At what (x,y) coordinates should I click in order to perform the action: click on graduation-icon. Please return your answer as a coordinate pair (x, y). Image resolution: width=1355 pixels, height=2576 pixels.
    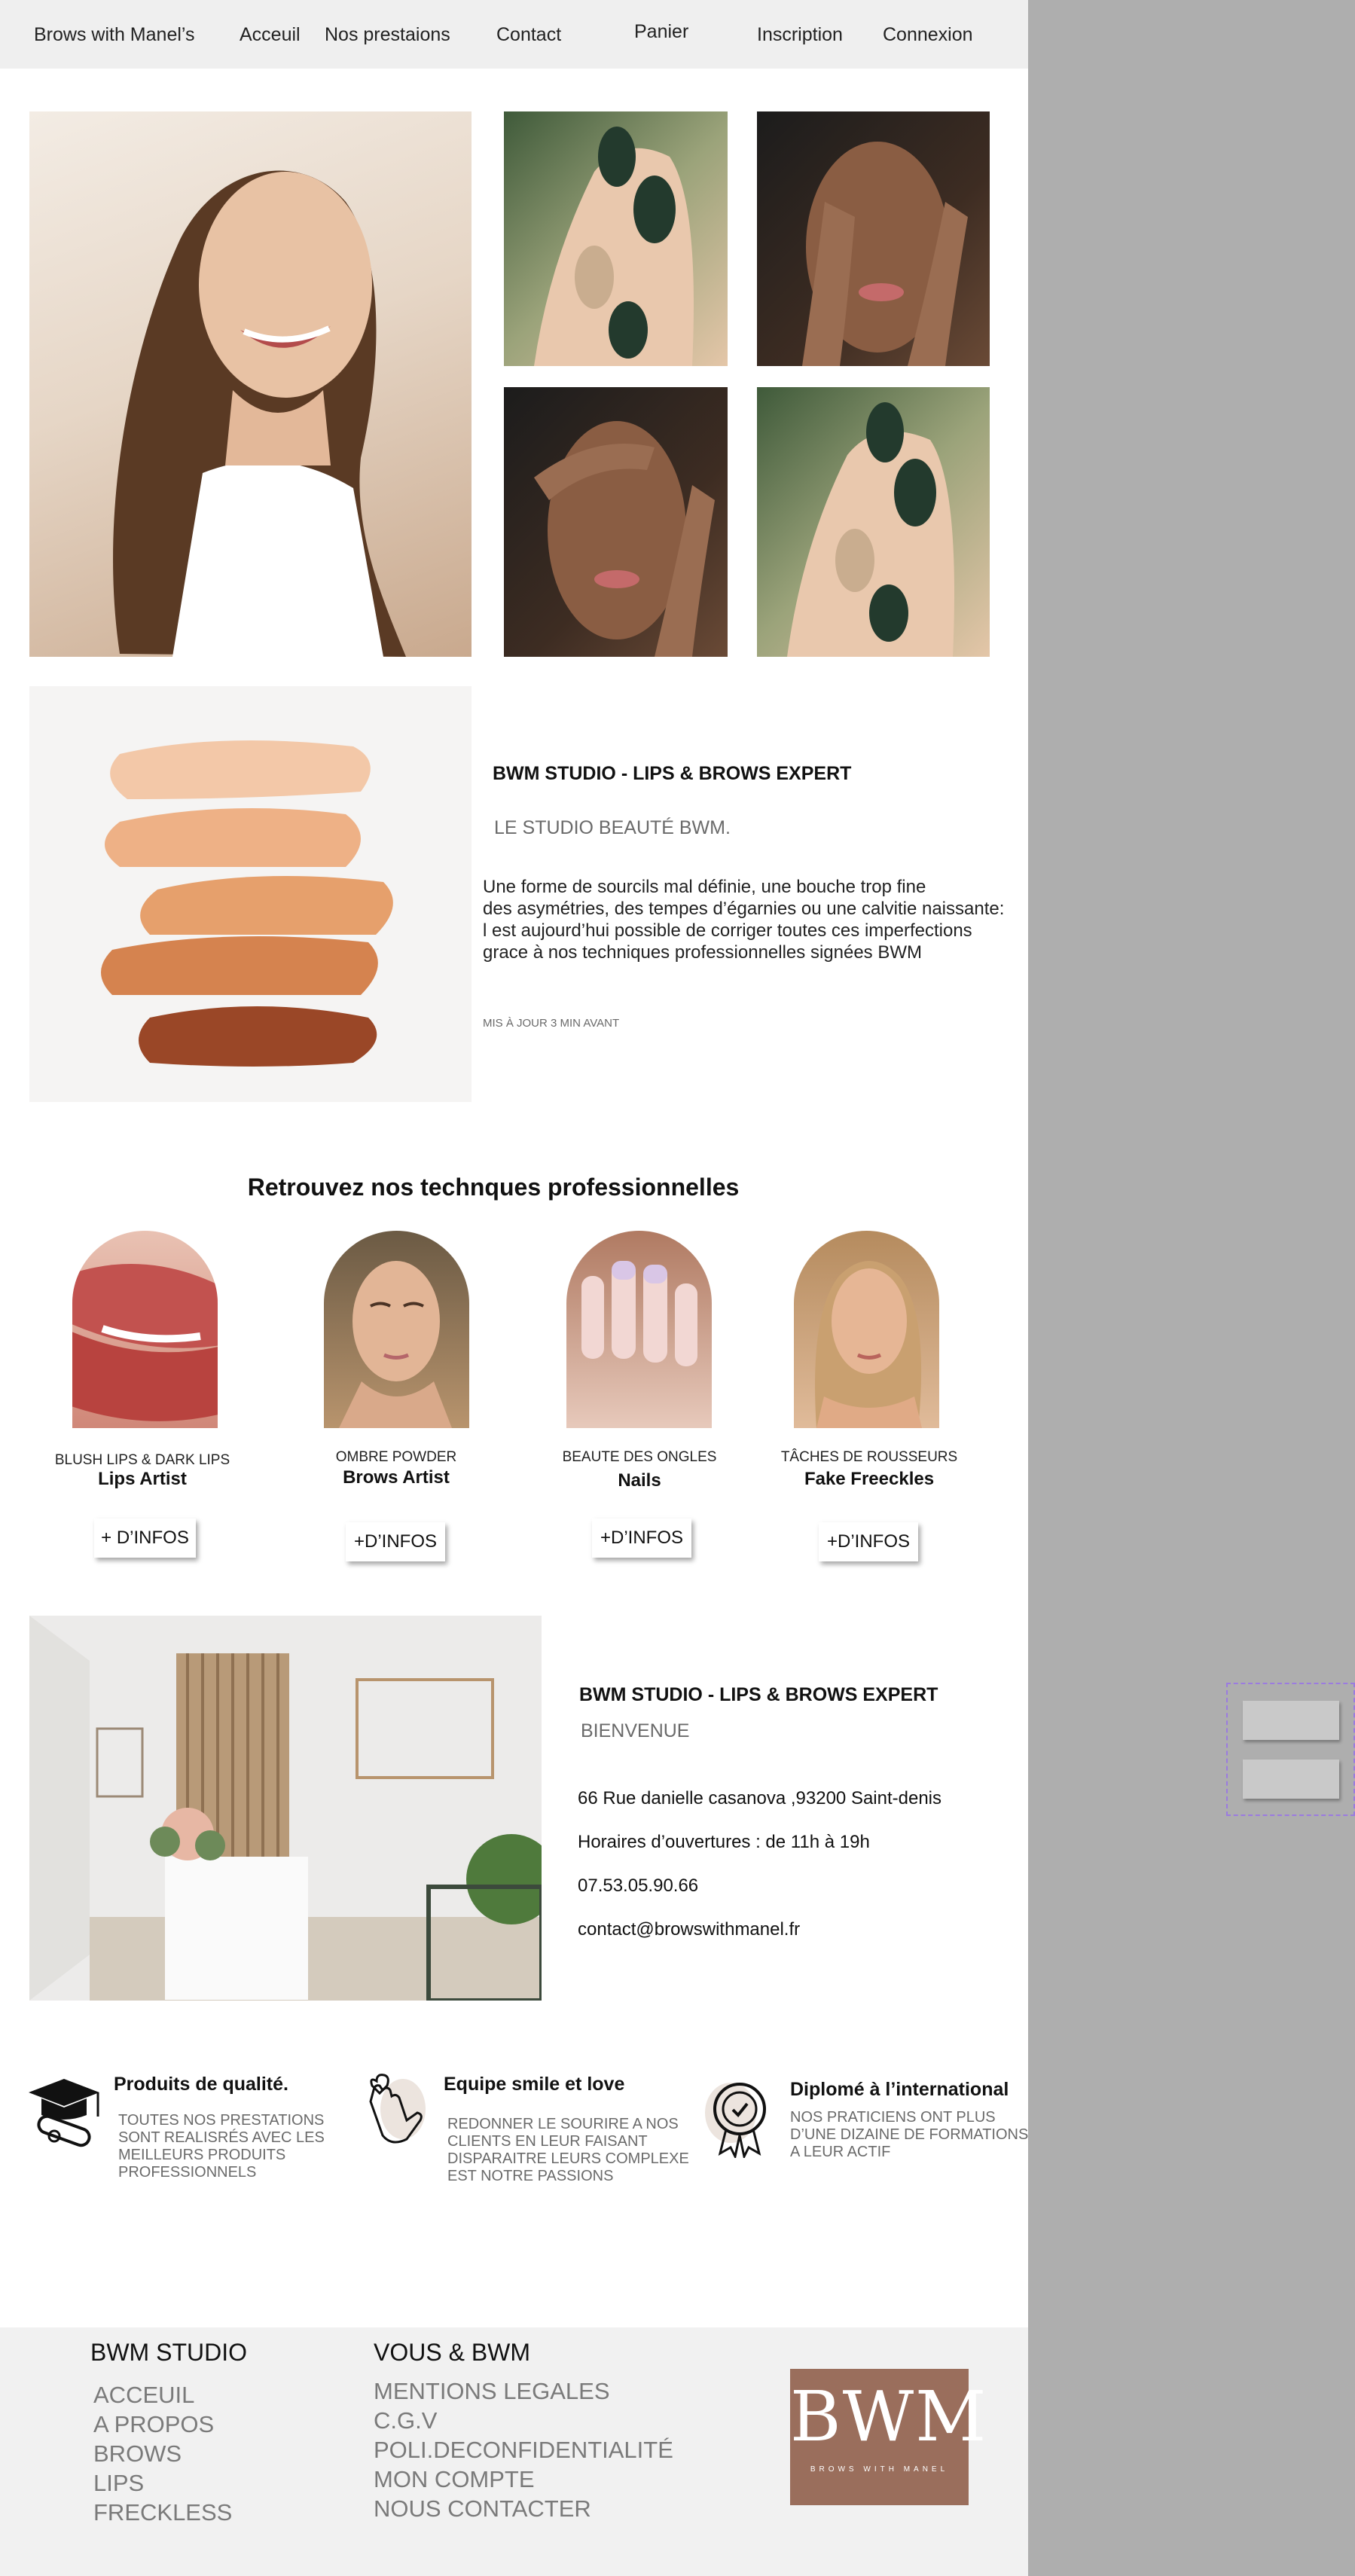
    Looking at the image, I should click on (64, 2112).